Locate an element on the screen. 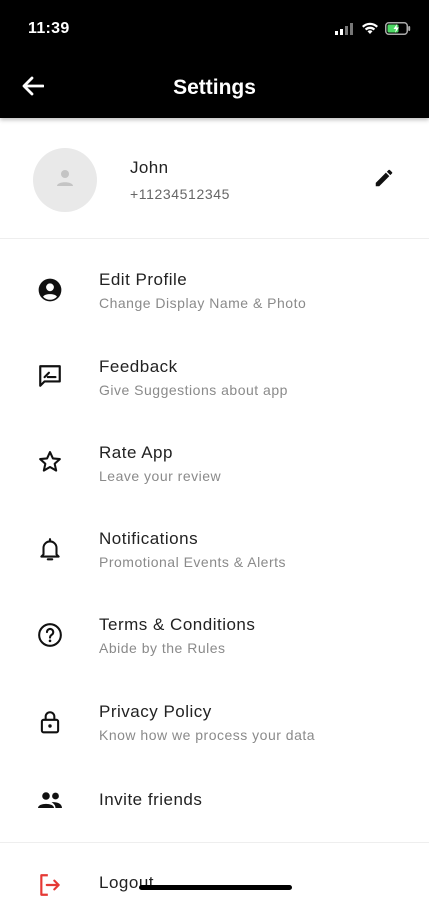 The image size is (429, 900). menu-item-invite-friends: Invite friends is located at coordinates (214, 805).